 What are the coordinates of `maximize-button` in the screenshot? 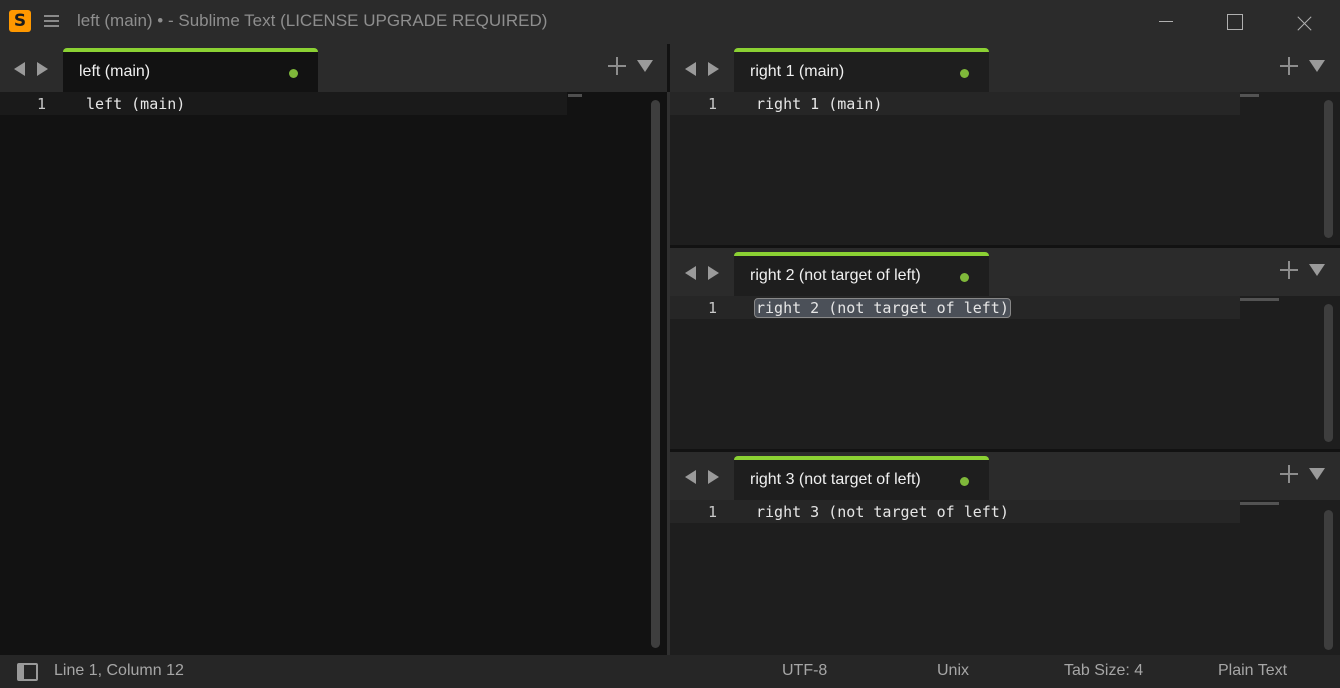 It's located at (1234, 22).